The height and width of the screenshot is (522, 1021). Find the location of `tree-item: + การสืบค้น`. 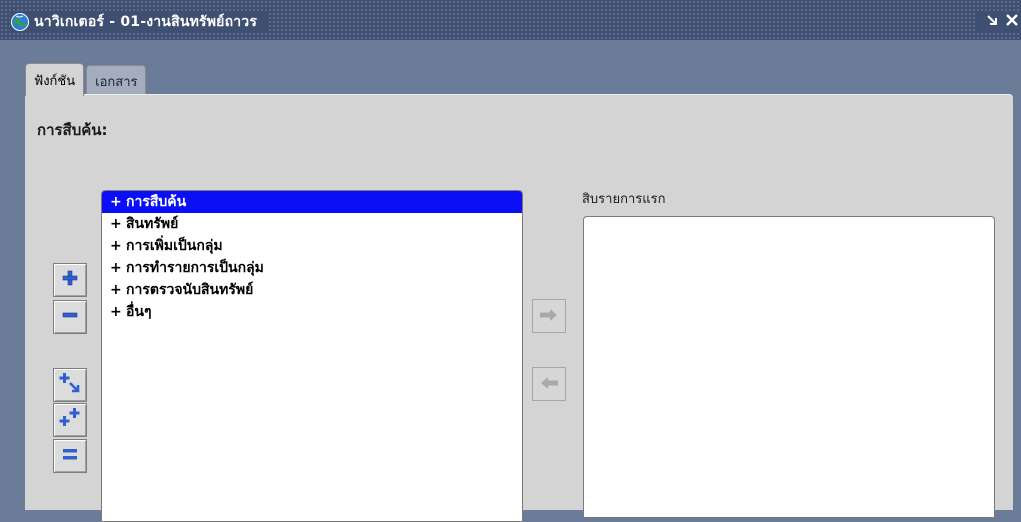

tree-item: + การสืบค้น is located at coordinates (312, 202).